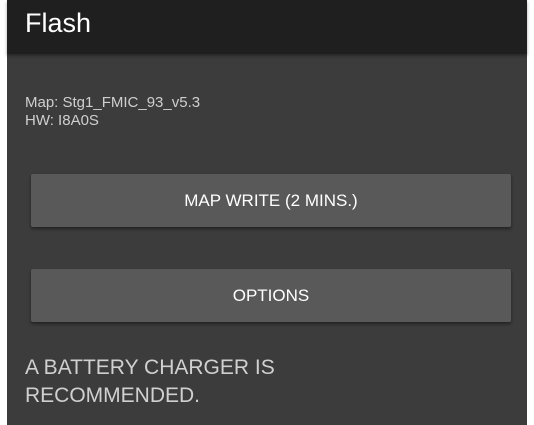  What do you see at coordinates (271, 295) in the screenshot?
I see `options-button: OPTIONS` at bounding box center [271, 295].